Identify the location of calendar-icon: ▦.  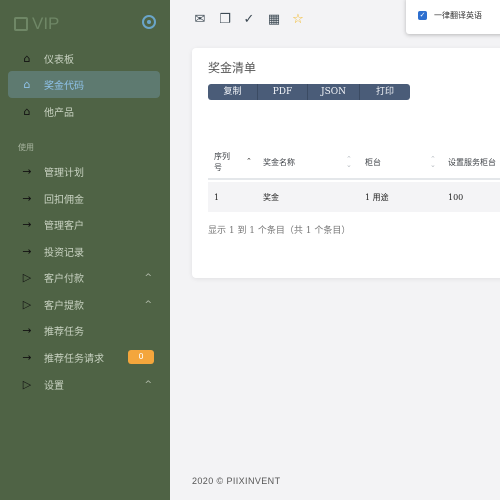
(274, 20).